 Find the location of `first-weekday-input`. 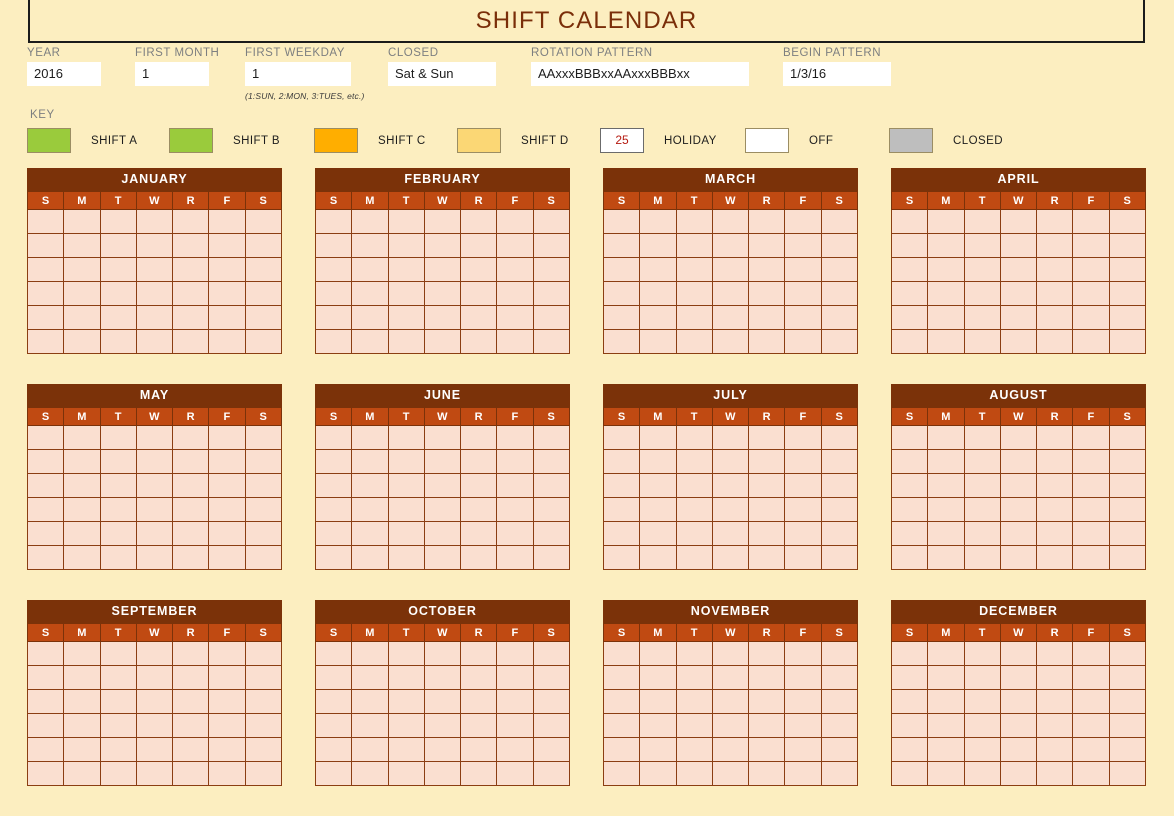

first-weekday-input is located at coordinates (298, 74).